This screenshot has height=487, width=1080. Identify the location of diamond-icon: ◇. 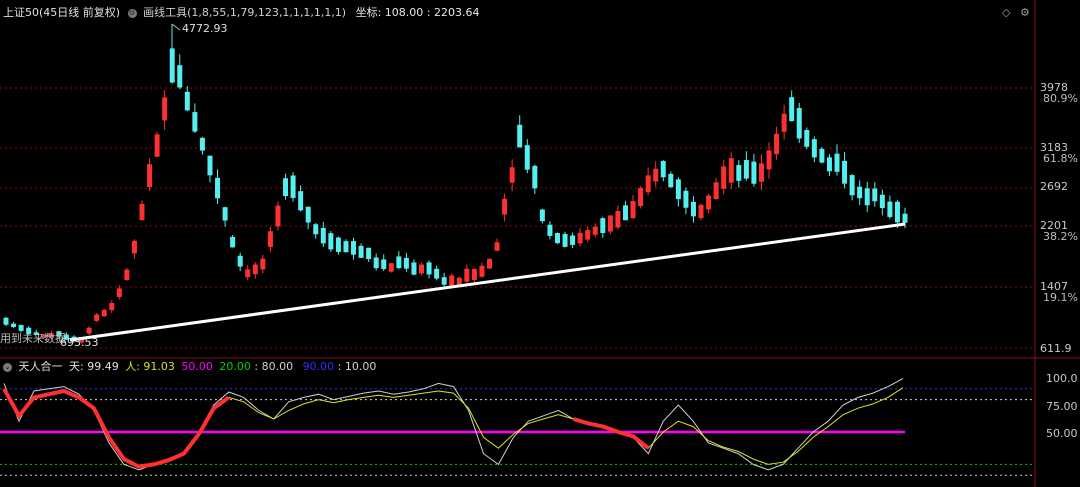
(1006, 12).